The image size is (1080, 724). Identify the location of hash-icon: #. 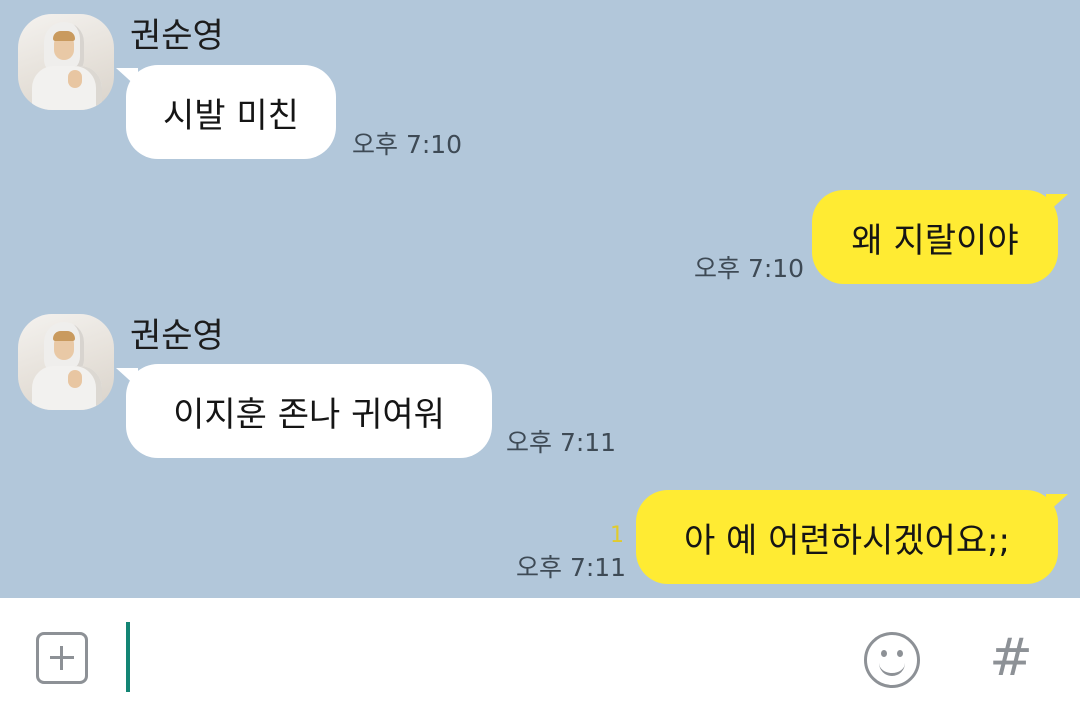
(1011, 658).